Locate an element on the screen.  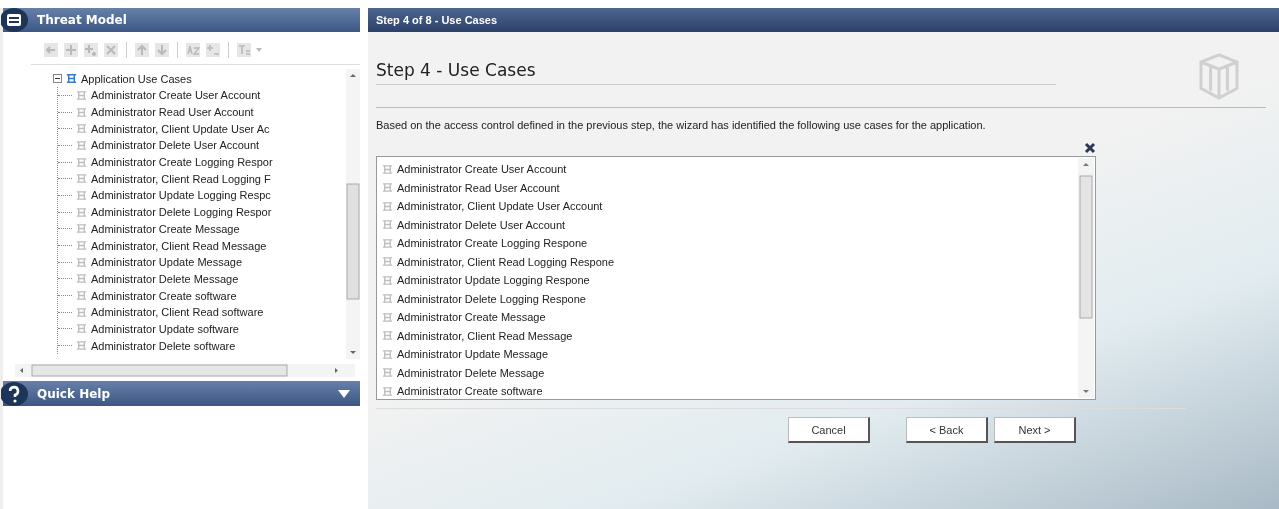
list-item: Administrator, Client Update User Account is located at coordinates (500, 206).